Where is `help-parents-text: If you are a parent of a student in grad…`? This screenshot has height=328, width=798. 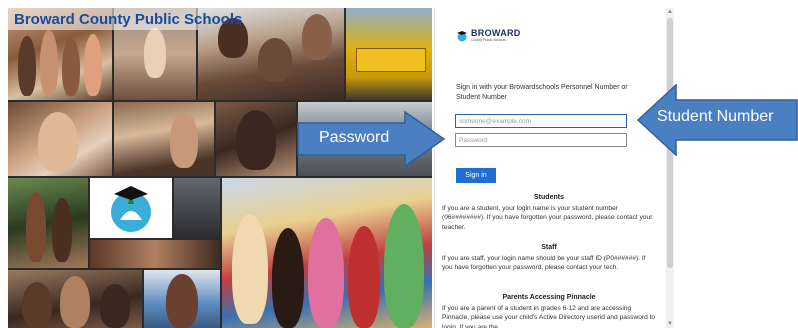
help-parents-text: If you are a parent of a student in grad… is located at coordinates (549, 316).